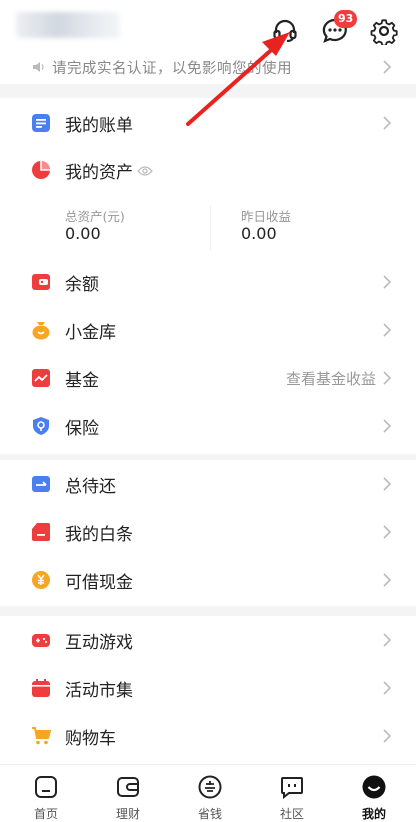 The width and height of the screenshot is (416, 822). What do you see at coordinates (41, 170) in the screenshot?
I see `assets-pie-icon` at bounding box center [41, 170].